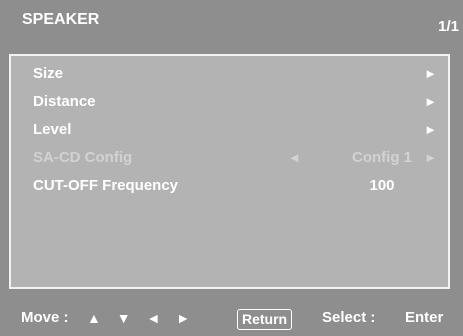 The image size is (463, 336). What do you see at coordinates (45, 317) in the screenshot?
I see `move-label: Move :` at bounding box center [45, 317].